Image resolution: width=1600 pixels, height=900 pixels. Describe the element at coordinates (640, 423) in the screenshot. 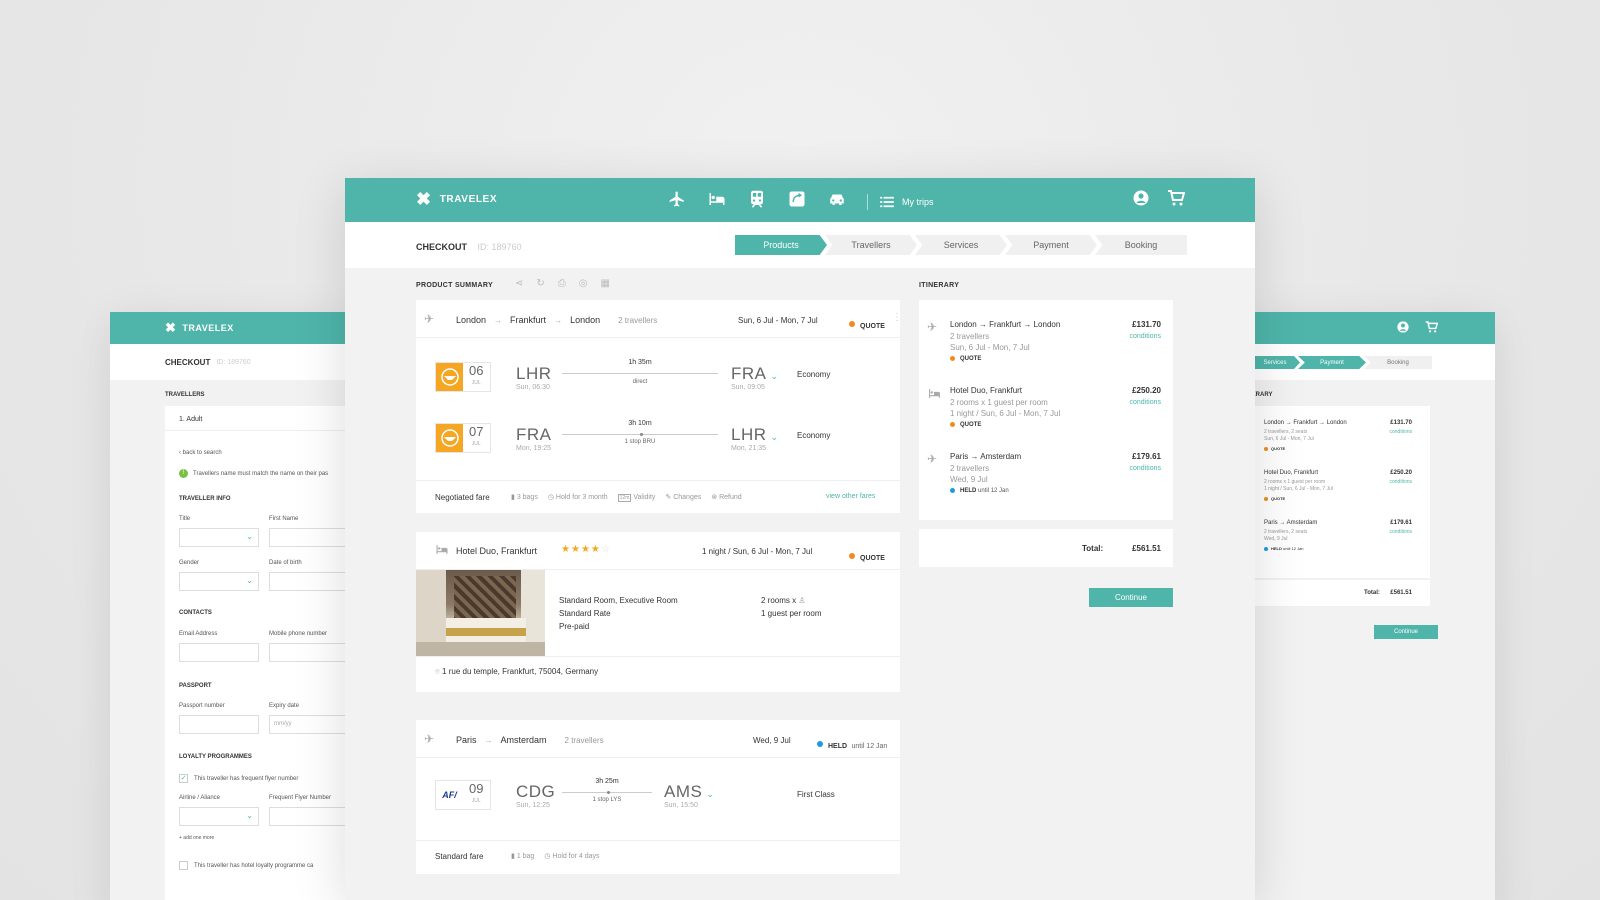

I see `leg-duration: 3h 10m` at that location.